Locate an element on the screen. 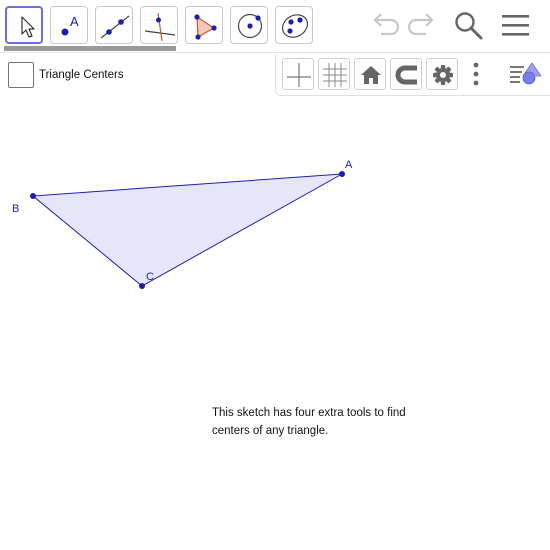 The image size is (550, 550). note-line-1: This sketch has four extra tools to find is located at coordinates (309, 413).